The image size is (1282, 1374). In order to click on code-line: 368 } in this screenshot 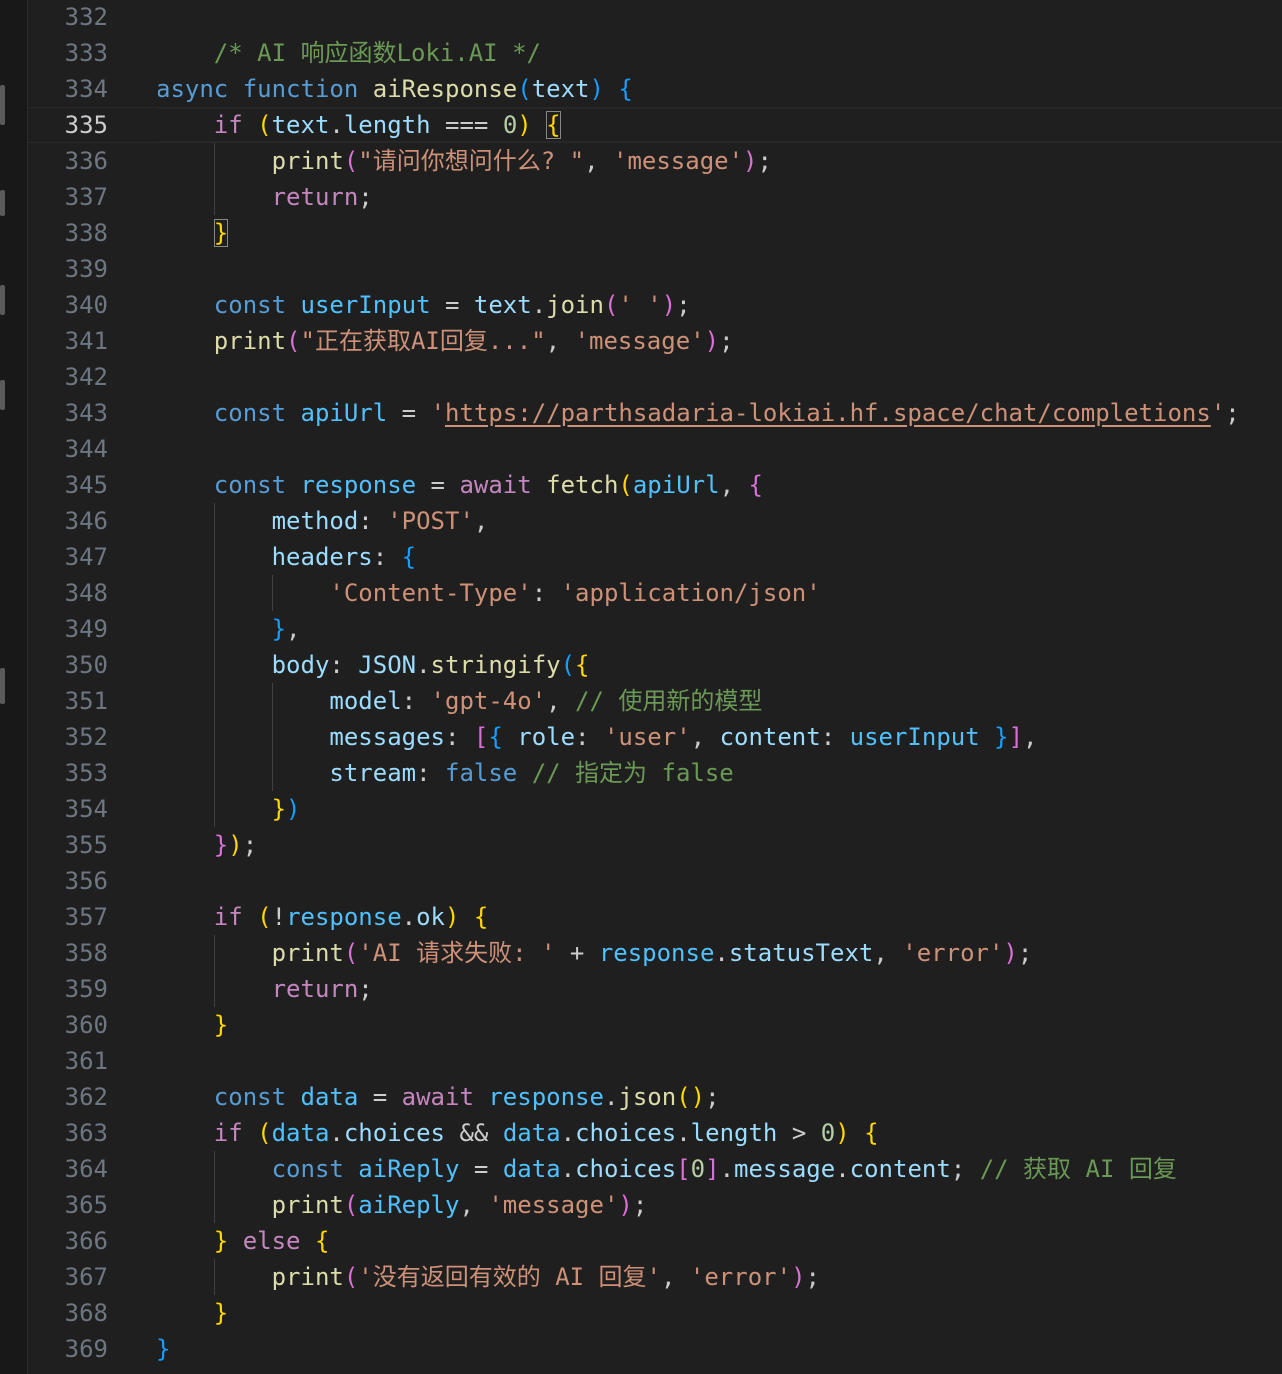, I will do `click(655, 1313)`.